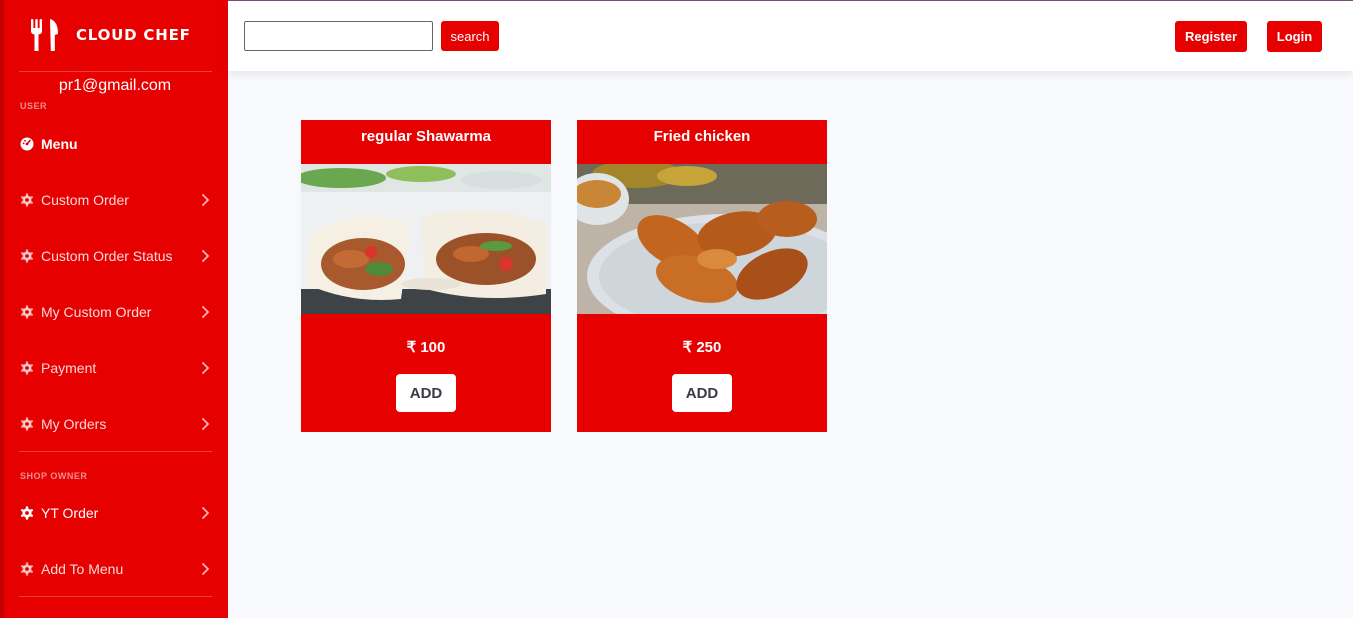 The width and height of the screenshot is (1353, 618). What do you see at coordinates (426, 136) in the screenshot?
I see `card-title: regular Shawarma` at bounding box center [426, 136].